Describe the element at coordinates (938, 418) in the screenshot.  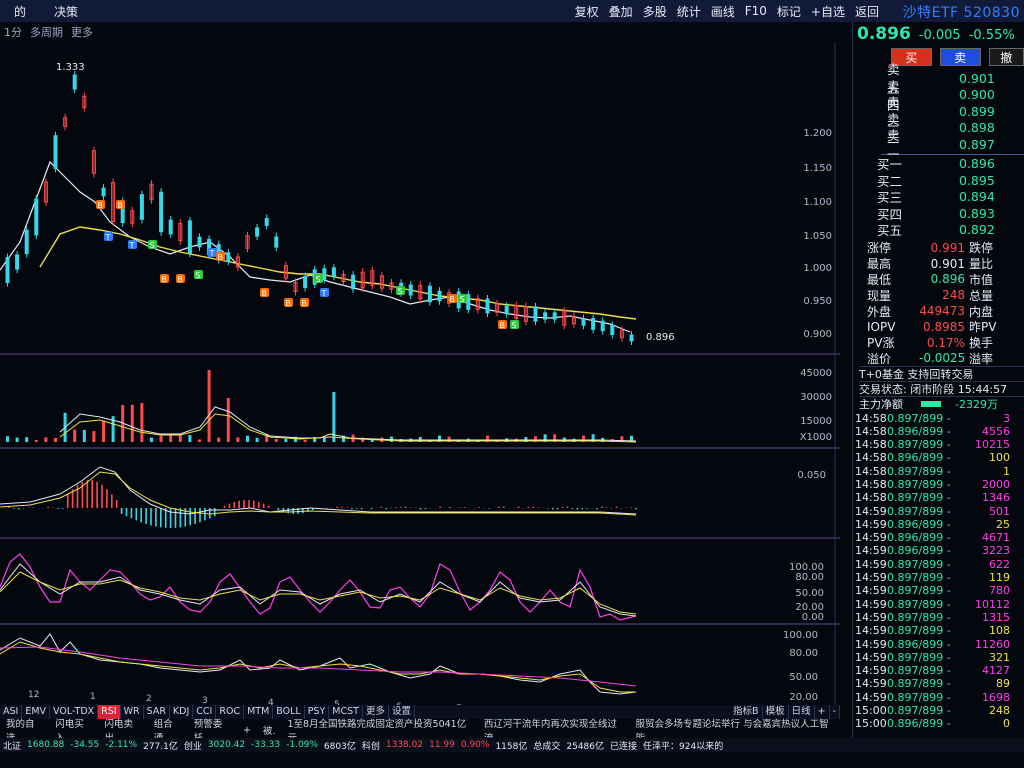
I see `tick-row: 14:58 0.897/899 - 3` at that location.